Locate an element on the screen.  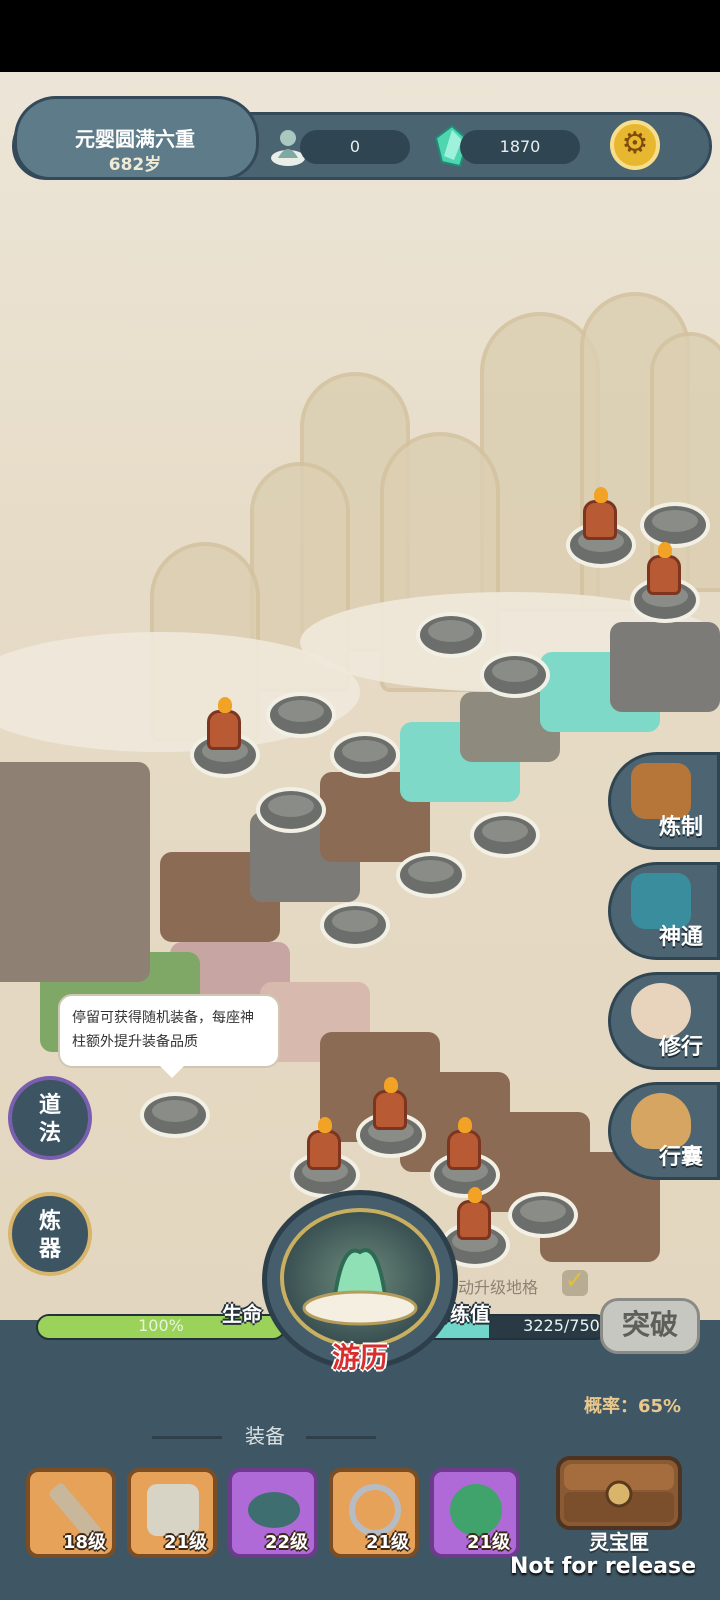
equipment-title: 装备 is located at coordinates (265, 1436).